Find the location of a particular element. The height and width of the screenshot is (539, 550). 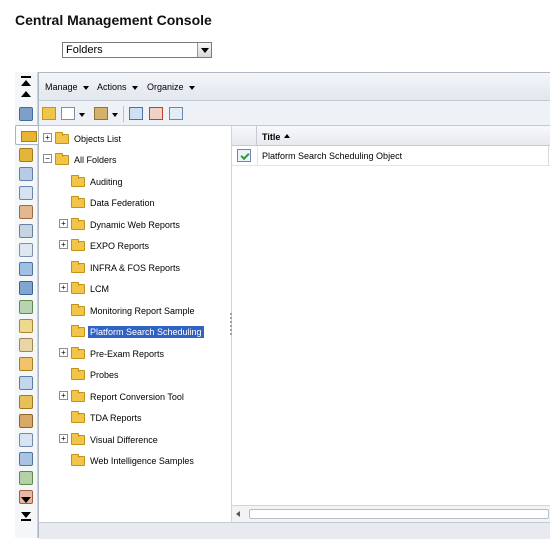

organize-icon is located at coordinates (101, 113).